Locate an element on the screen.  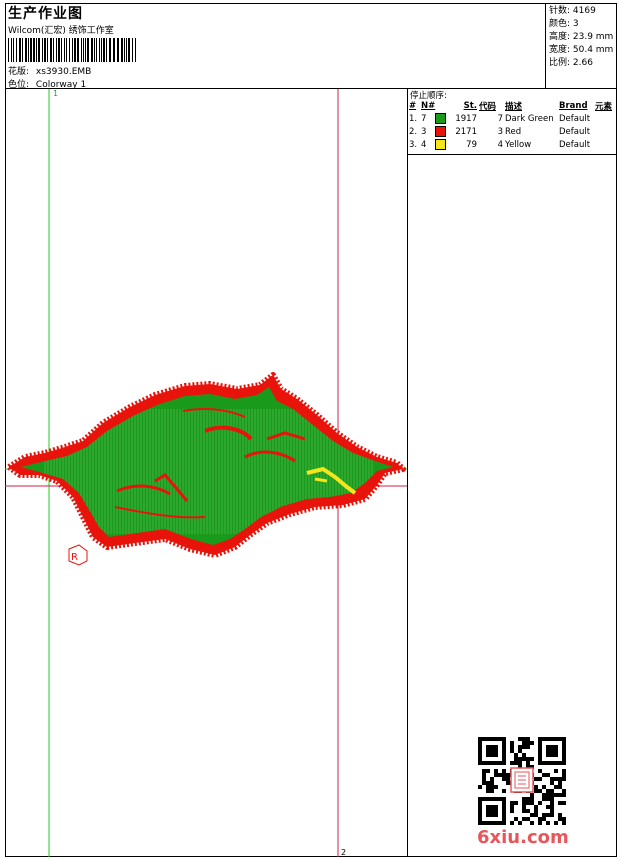
stat-ratio: 比例: 2.66 is located at coordinates (571, 63).